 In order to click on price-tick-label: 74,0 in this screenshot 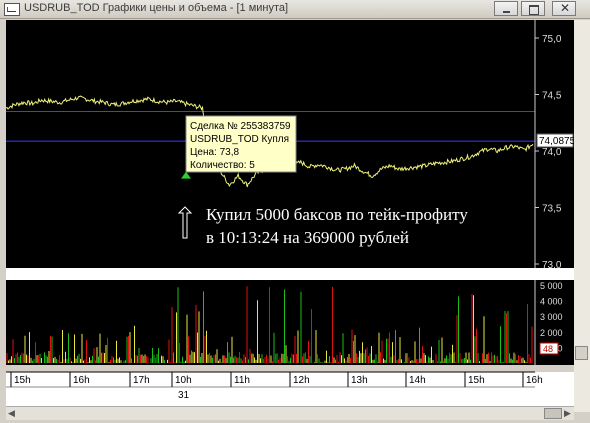, I will do `click(552, 152)`.